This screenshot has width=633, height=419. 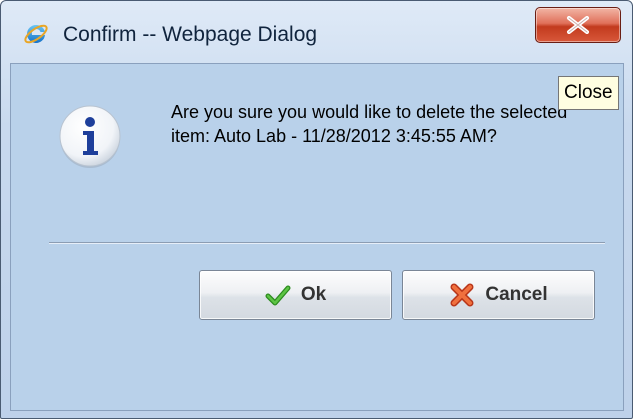 I want to click on internet-explorer-icon, so click(x=36, y=34).